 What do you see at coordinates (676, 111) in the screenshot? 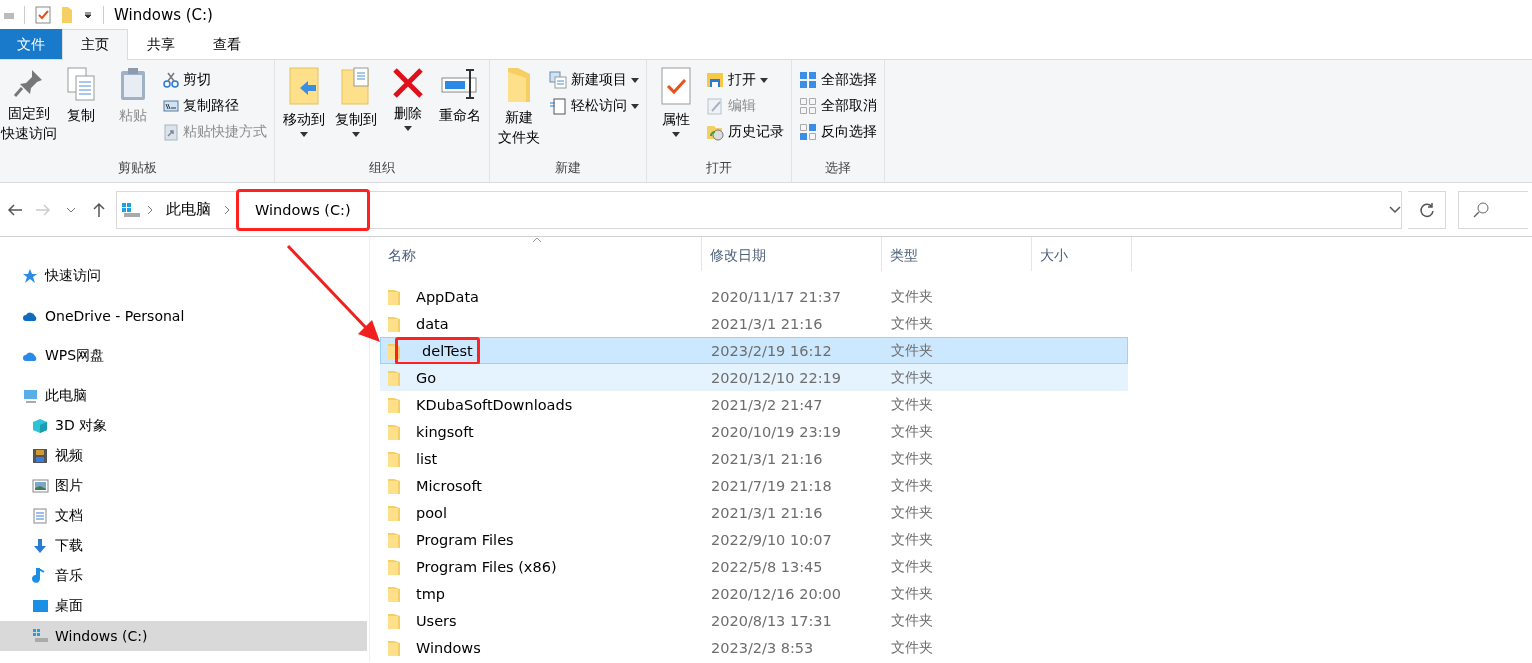
I see `ribbon-button: 属性` at bounding box center [676, 111].